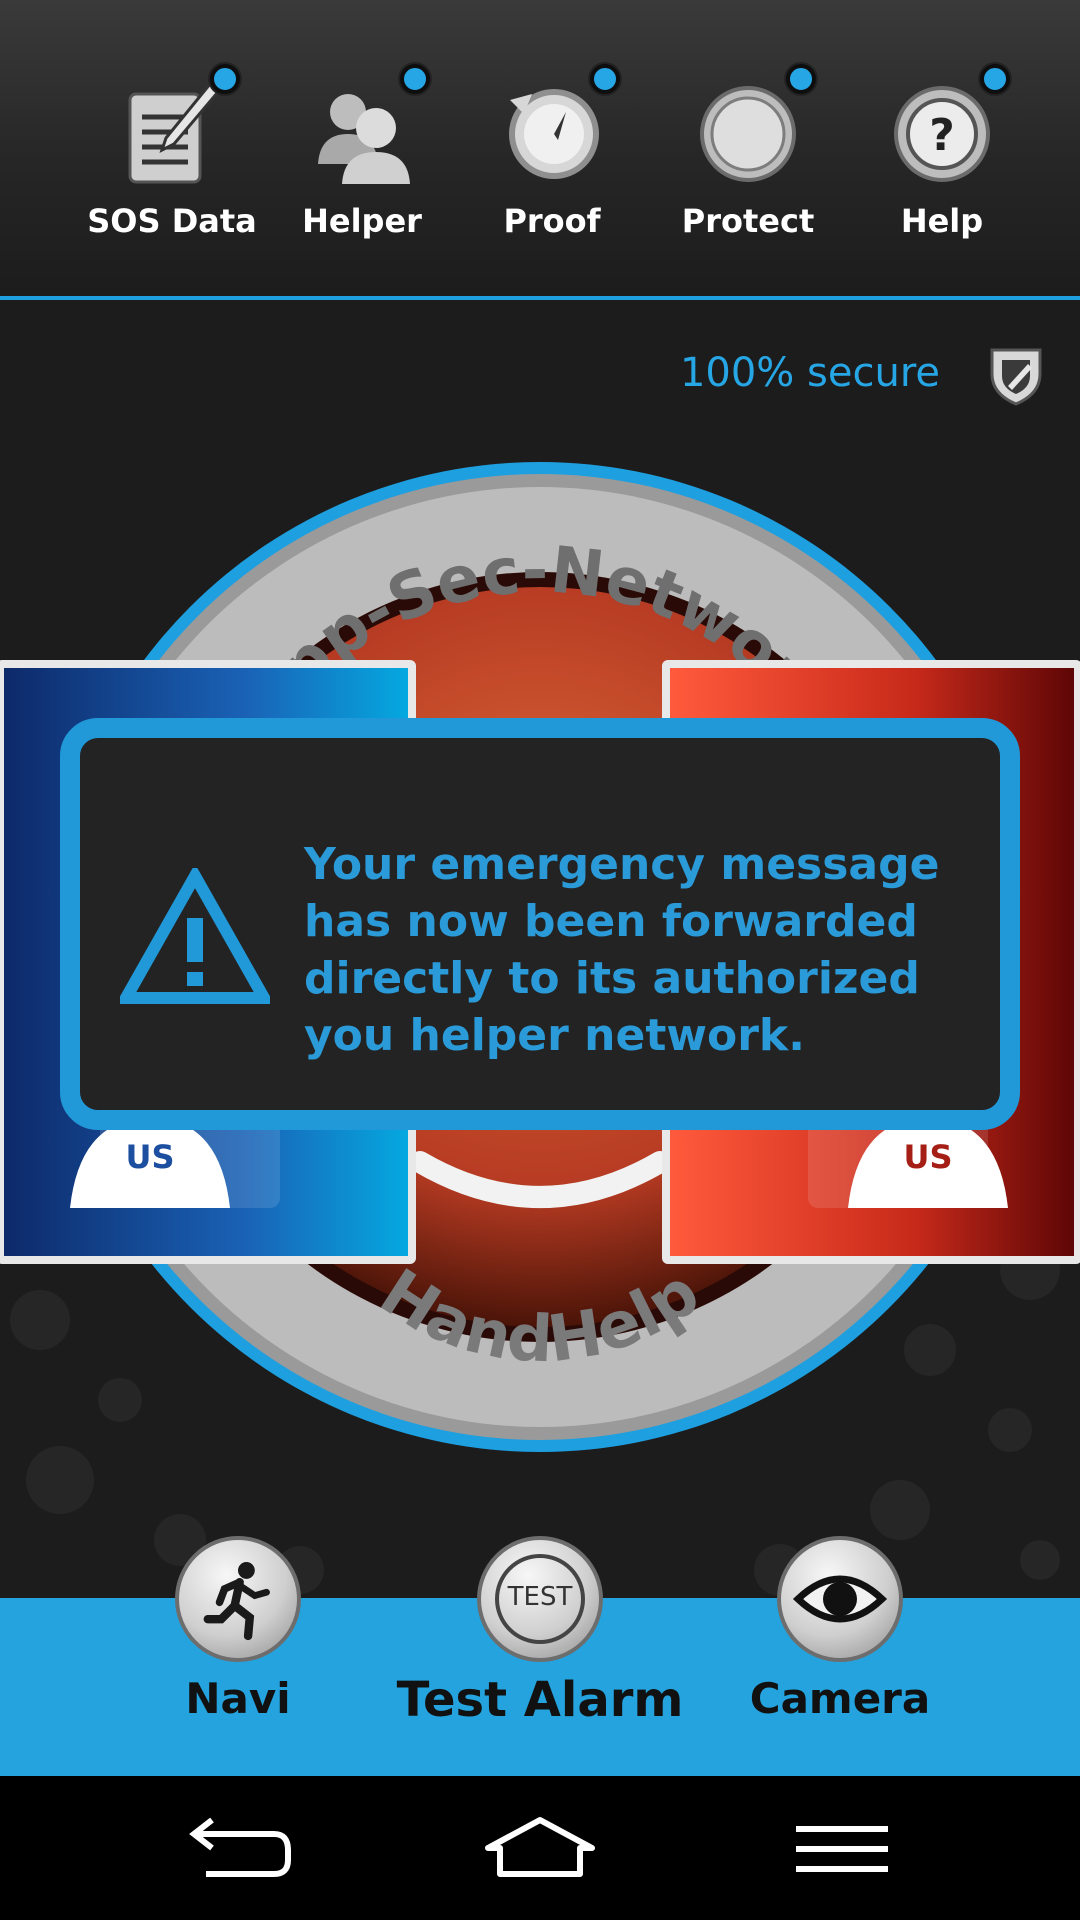 The image size is (1080, 1920). I want to click on protect-button: Protect, so click(748, 157).